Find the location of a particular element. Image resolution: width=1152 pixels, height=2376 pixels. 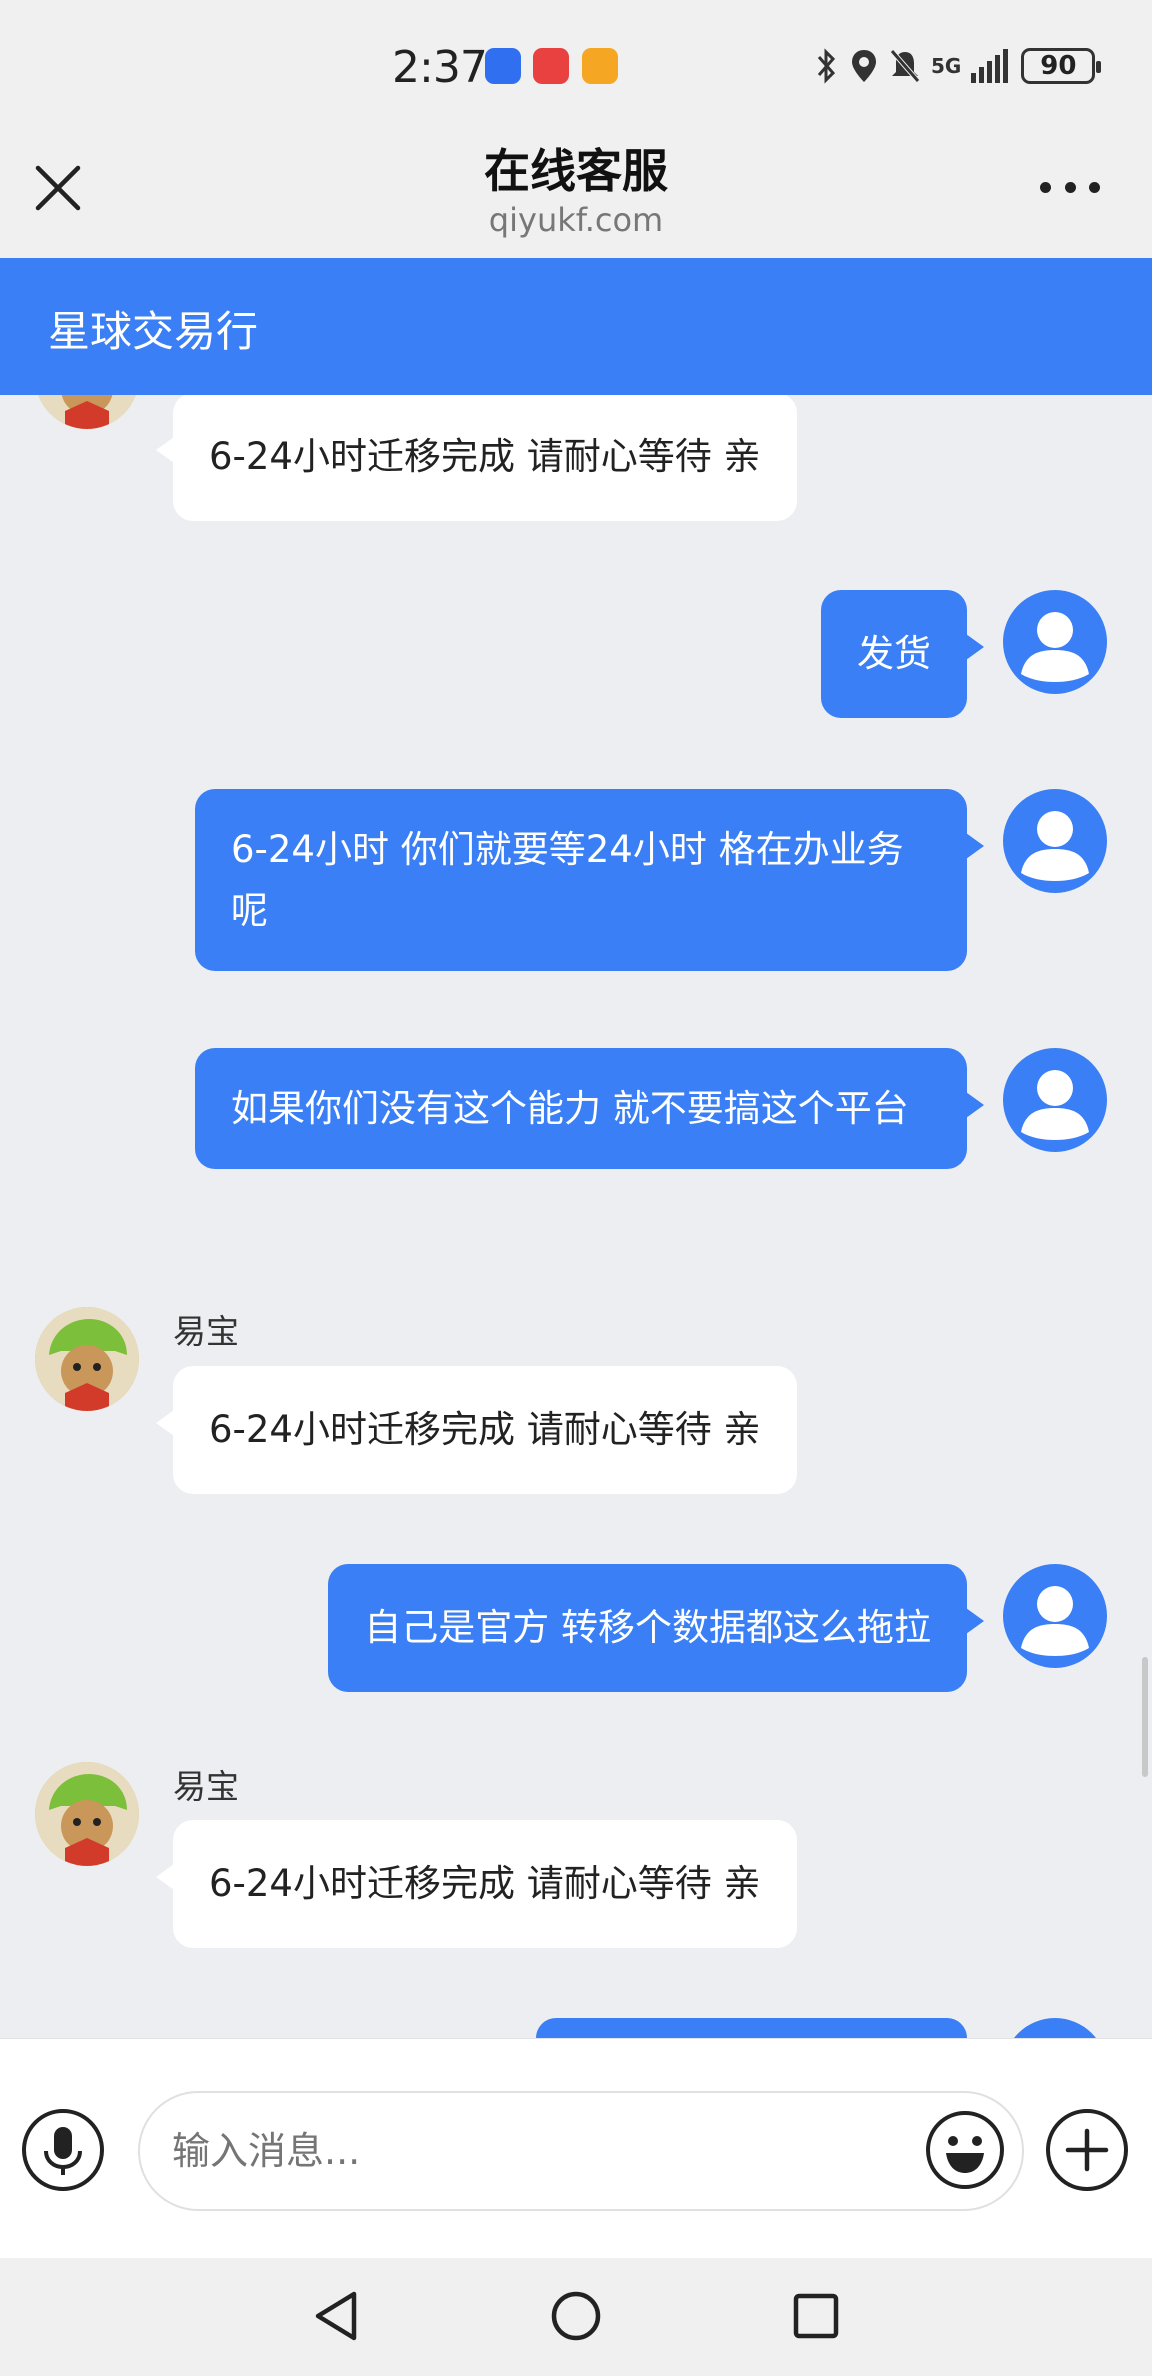

message-input is located at coordinates (581, 2151).